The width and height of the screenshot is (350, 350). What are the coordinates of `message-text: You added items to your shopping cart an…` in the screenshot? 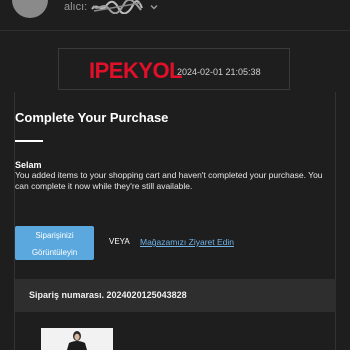 It's located at (169, 180).